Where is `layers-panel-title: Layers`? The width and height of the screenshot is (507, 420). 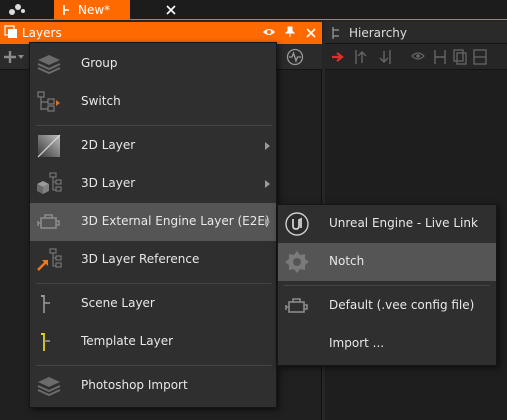
layers-panel-title: Layers is located at coordinates (42, 33).